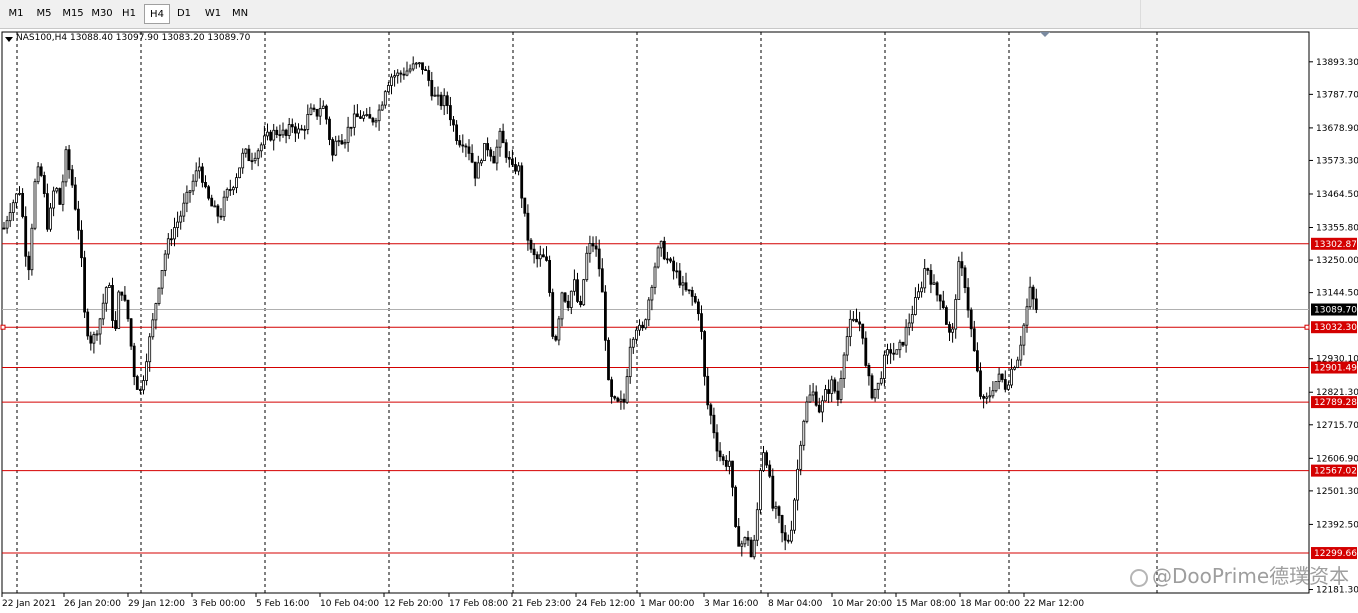 The image size is (1358, 613). Describe the element at coordinates (240, 14) in the screenshot. I see `timeframe-button-mn: MN` at that location.